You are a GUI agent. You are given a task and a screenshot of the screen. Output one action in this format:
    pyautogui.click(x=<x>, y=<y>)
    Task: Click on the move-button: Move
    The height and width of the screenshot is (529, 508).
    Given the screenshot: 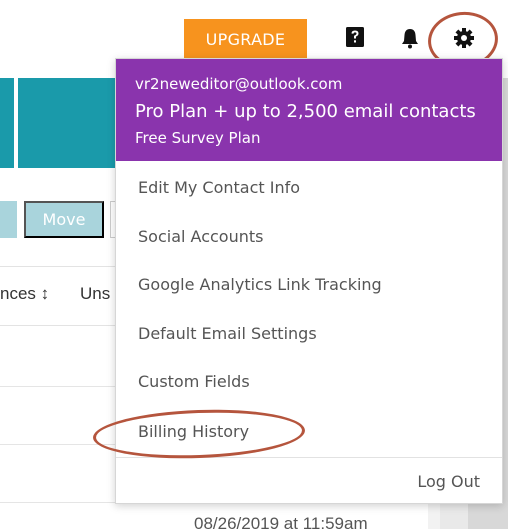 What is the action you would take?
    pyautogui.click(x=64, y=219)
    